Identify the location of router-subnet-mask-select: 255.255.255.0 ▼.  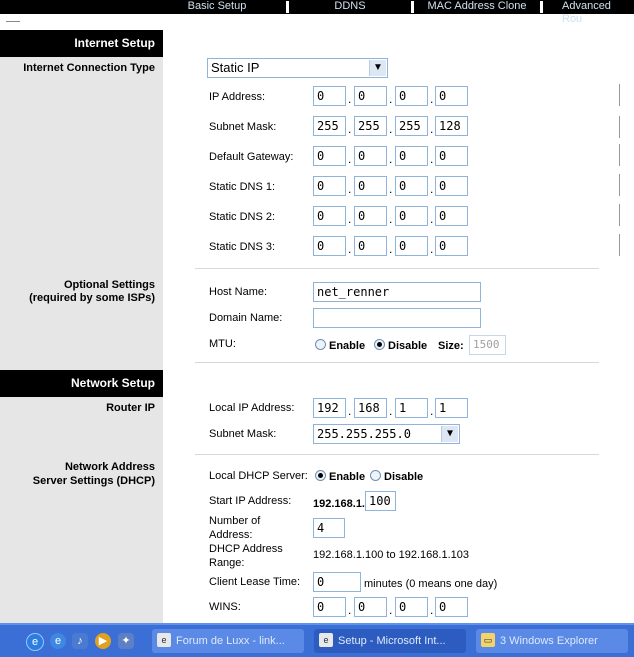
(386, 434).